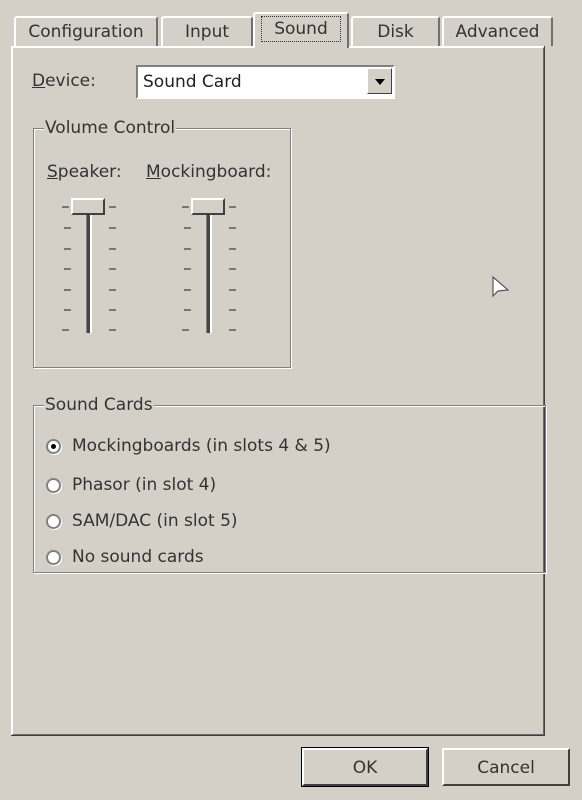  What do you see at coordinates (506, 767) in the screenshot?
I see `cancel-button: Cancel` at bounding box center [506, 767].